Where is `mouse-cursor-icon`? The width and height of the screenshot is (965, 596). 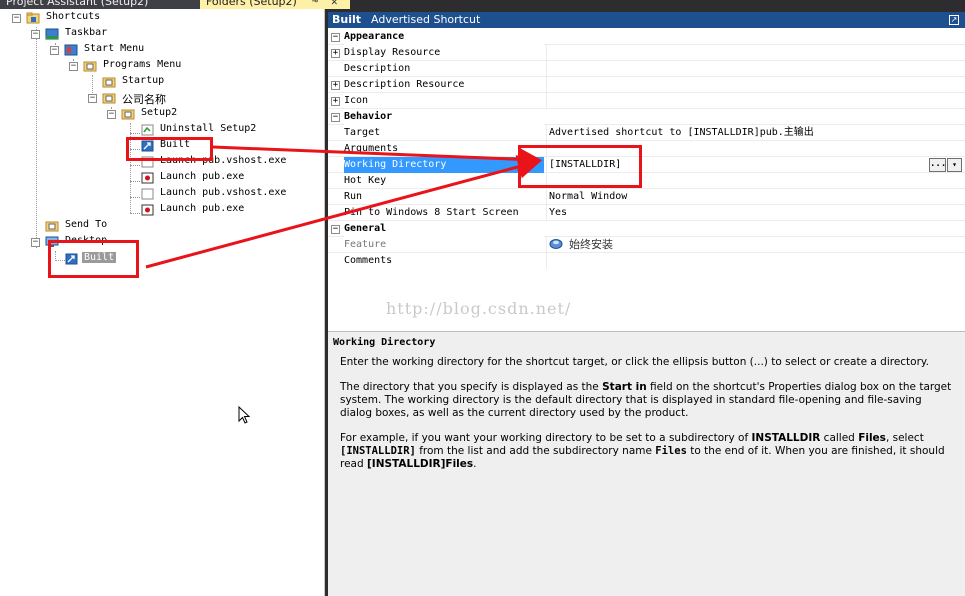
mouse-cursor-icon is located at coordinates (244, 415).